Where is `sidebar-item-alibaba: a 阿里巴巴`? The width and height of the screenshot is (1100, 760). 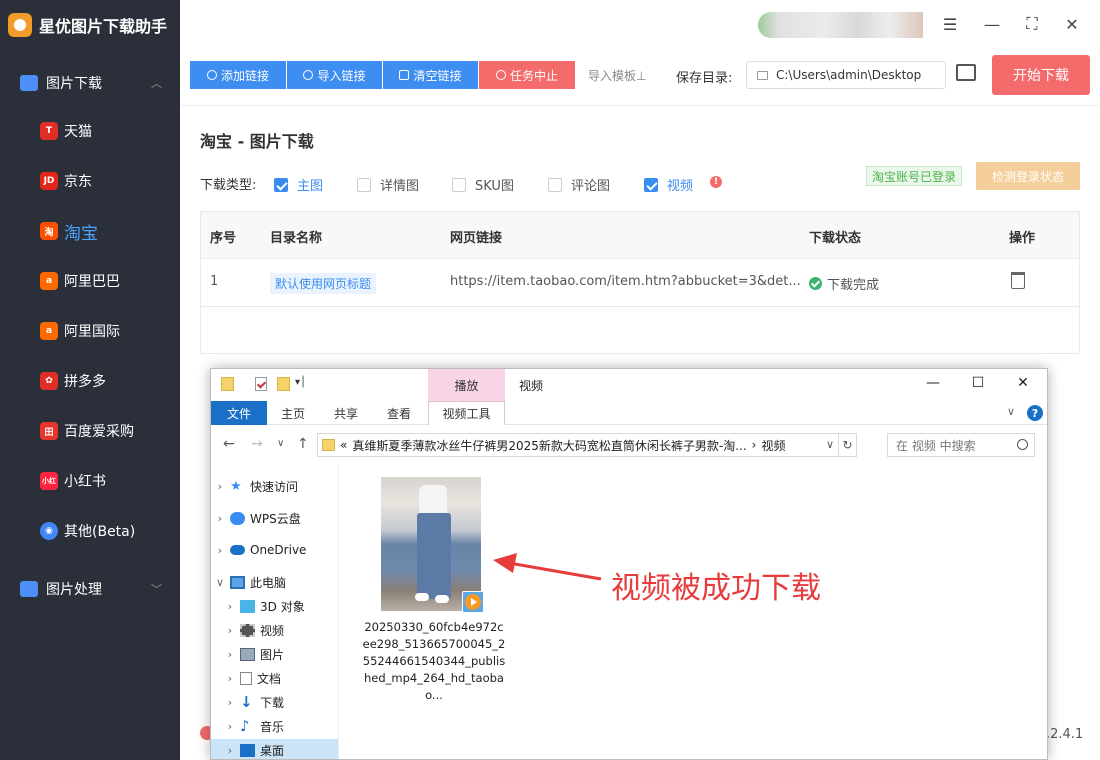 sidebar-item-alibaba: a 阿里巴巴 is located at coordinates (90, 281).